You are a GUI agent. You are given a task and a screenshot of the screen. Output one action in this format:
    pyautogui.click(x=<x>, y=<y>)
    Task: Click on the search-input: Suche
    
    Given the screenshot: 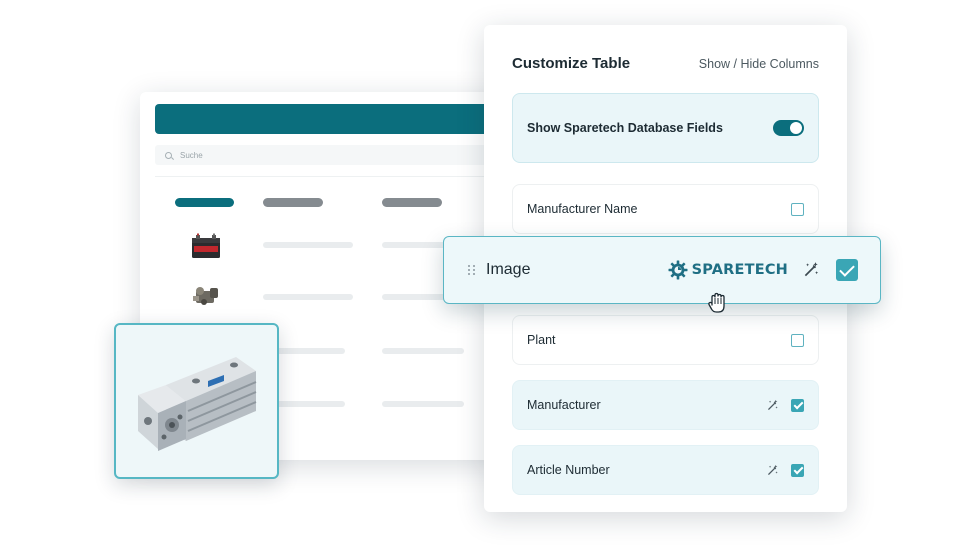 What is the action you would take?
    pyautogui.click(x=332, y=155)
    